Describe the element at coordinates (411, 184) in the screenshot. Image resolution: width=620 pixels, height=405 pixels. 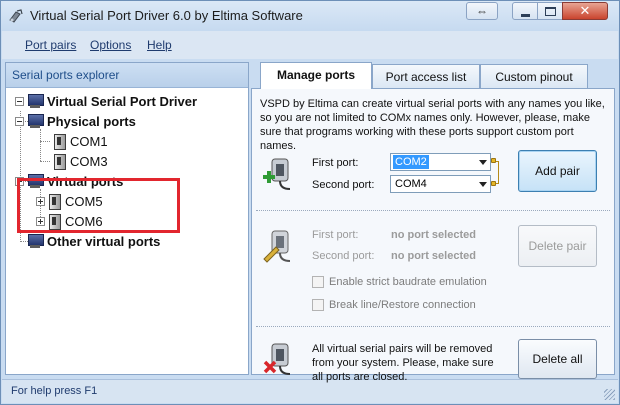
I see `second-port-value: COM4` at that location.